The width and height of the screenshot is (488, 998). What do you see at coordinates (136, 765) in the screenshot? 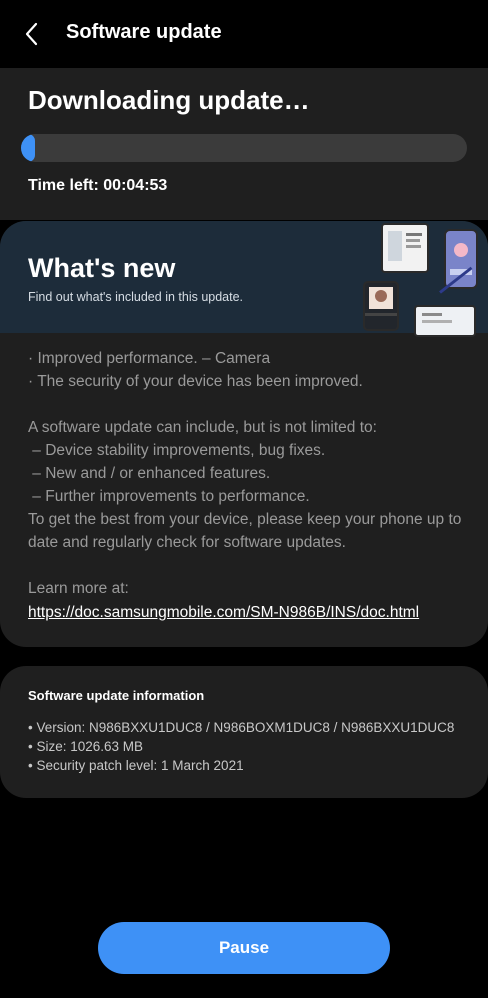
I see `security-patch-info: • Security patch level: 1 March 2021` at bounding box center [136, 765].